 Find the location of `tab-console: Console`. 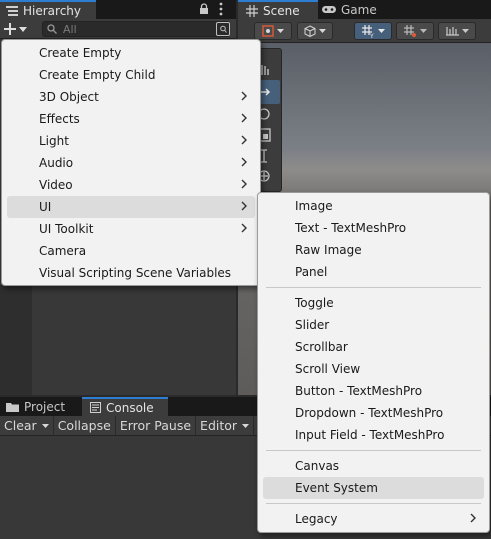

tab-console: Console is located at coordinates (125, 406).